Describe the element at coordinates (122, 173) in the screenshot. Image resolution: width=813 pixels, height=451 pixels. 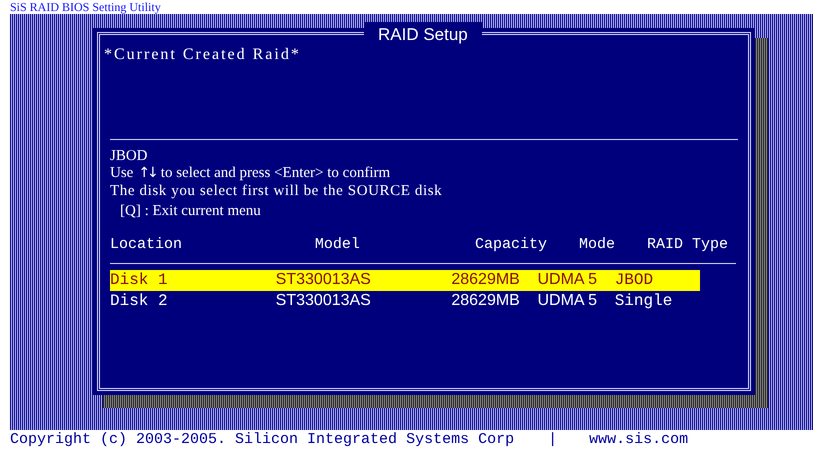
I see `instruction-text: Use` at that location.